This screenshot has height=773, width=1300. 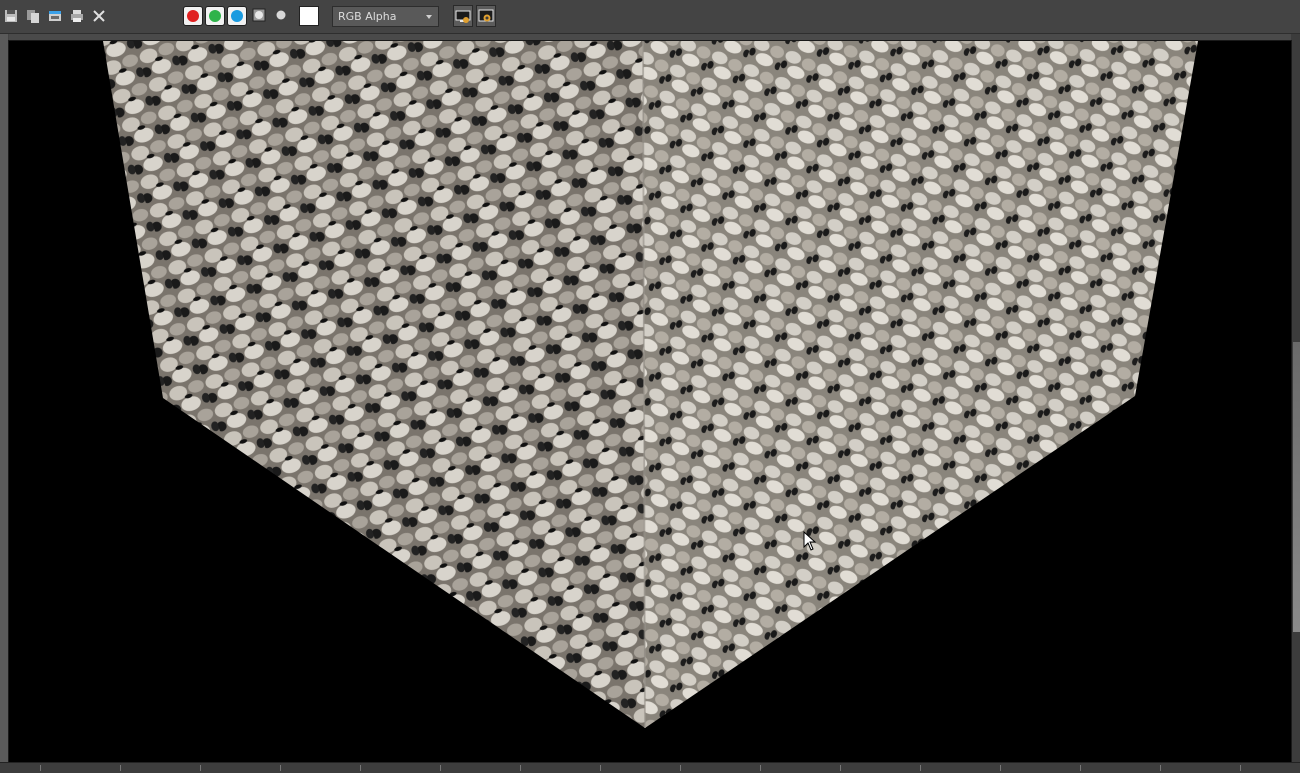 I want to click on background-window-edge, so click(x=1296, y=487).